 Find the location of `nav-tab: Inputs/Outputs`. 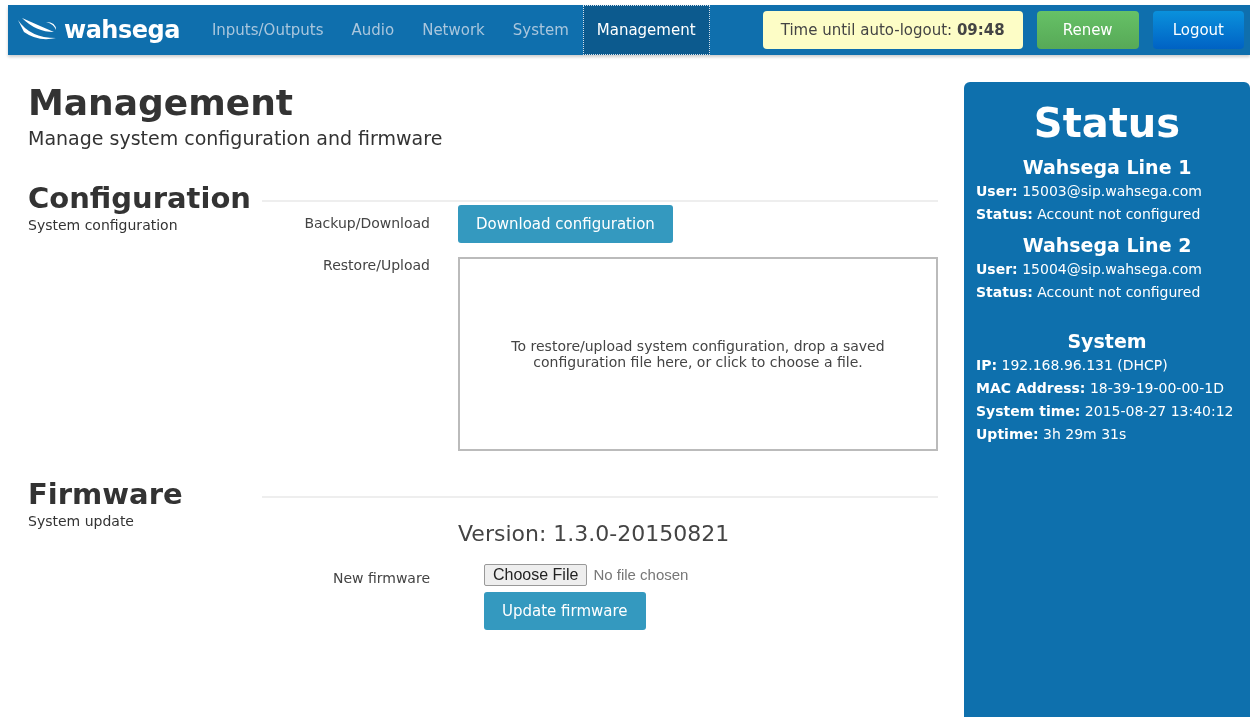

nav-tab: Inputs/Outputs is located at coordinates (267, 30).